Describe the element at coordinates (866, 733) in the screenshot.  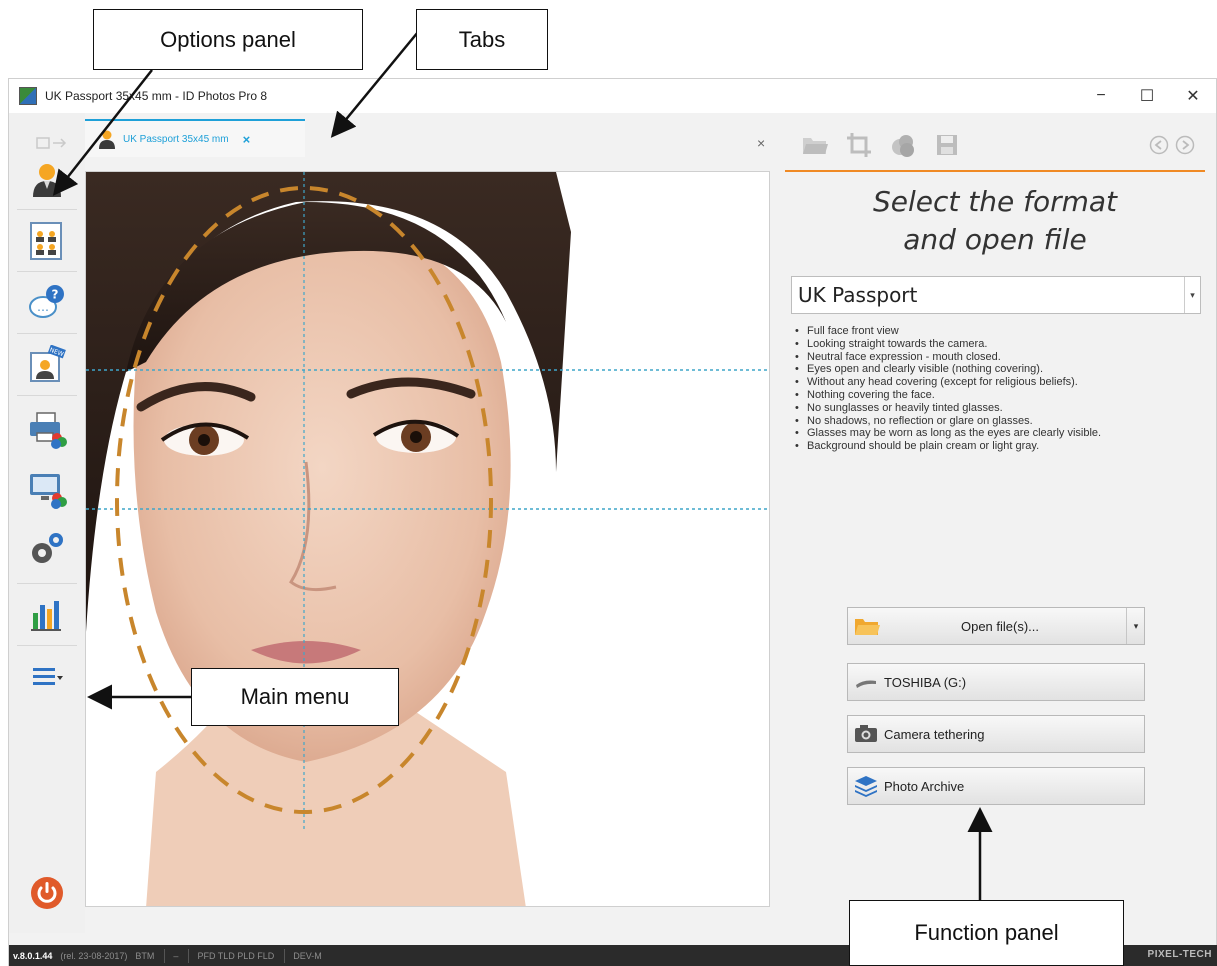
I see `camera-icon` at that location.